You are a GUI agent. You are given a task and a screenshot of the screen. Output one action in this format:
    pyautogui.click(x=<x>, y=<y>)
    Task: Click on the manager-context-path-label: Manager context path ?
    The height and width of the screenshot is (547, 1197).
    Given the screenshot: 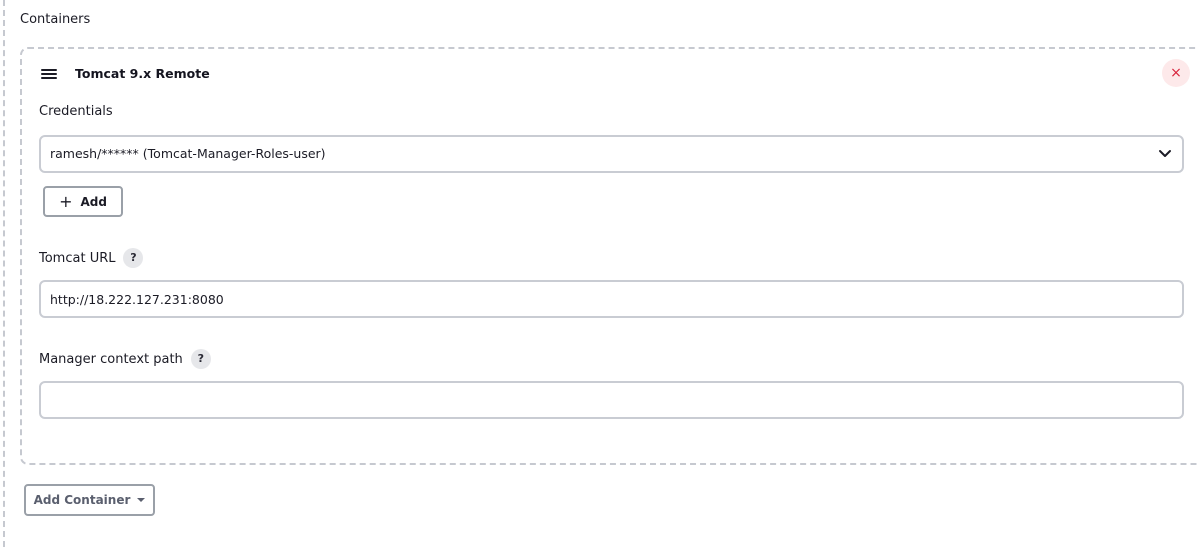 What is the action you would take?
    pyautogui.click(x=125, y=359)
    